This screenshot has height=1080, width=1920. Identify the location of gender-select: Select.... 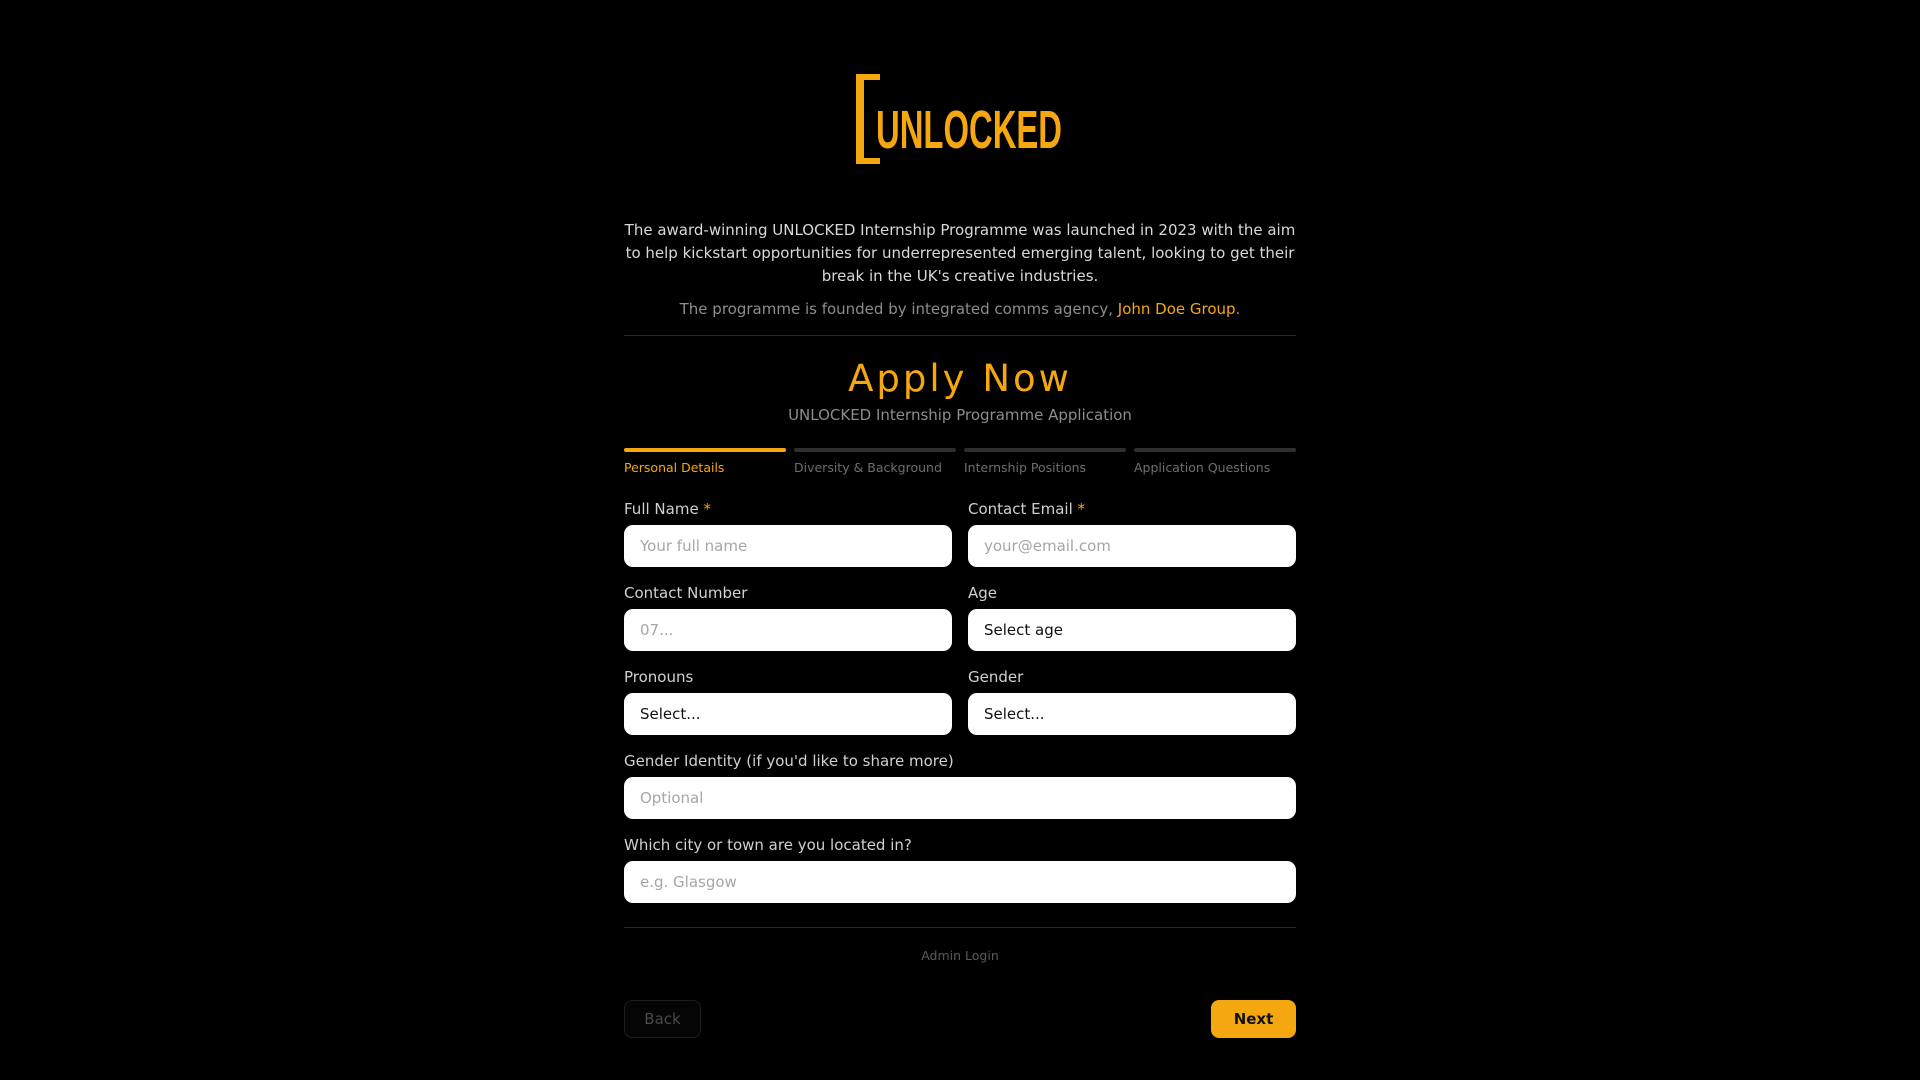
(1132, 714).